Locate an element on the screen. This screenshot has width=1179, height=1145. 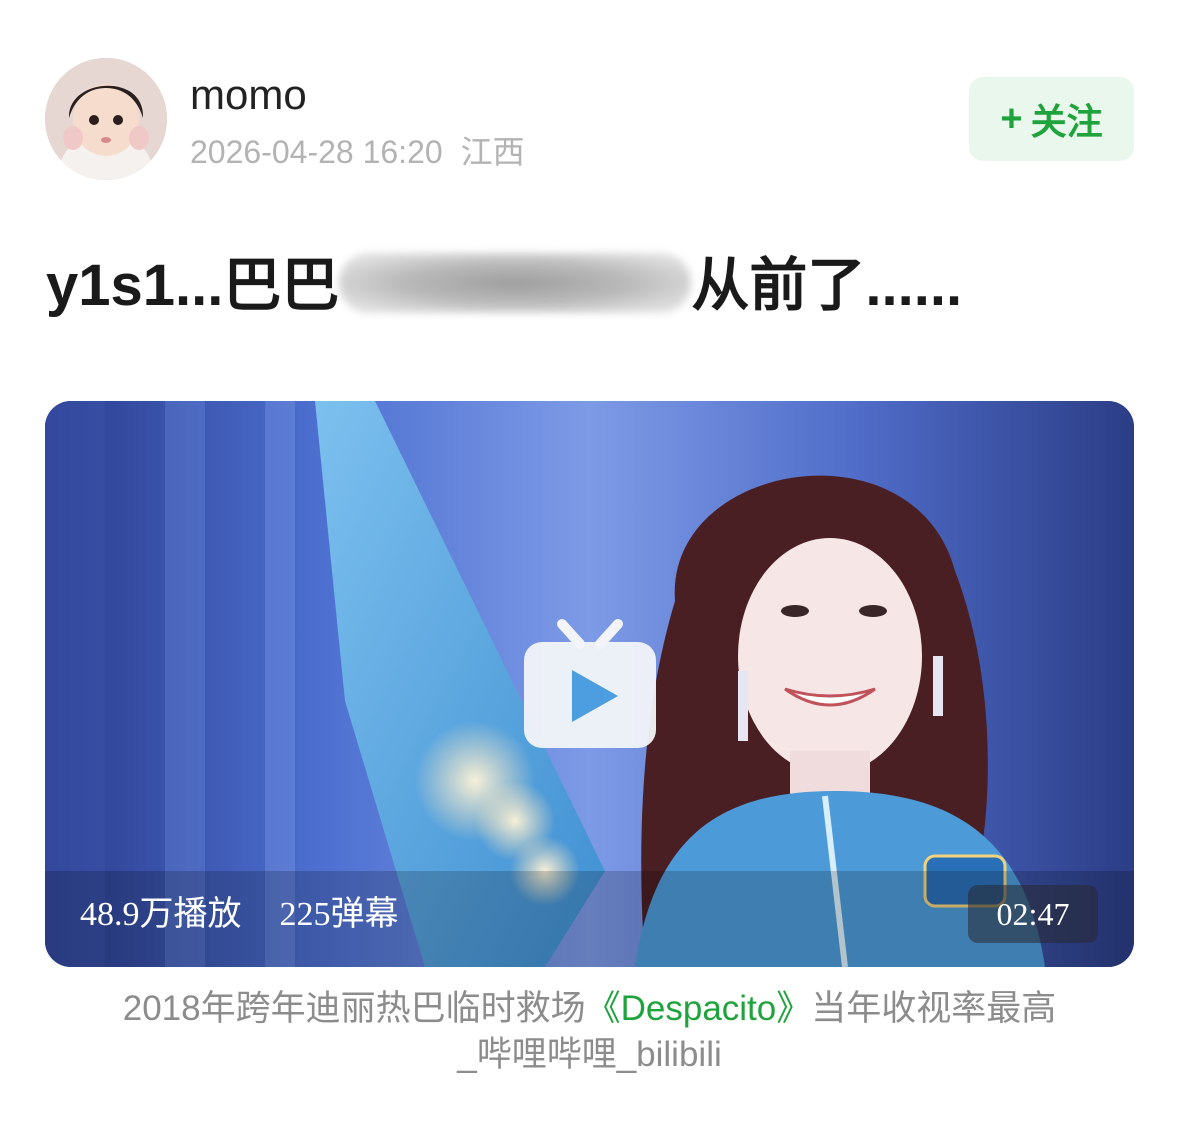
author-avatar is located at coordinates (106, 119).